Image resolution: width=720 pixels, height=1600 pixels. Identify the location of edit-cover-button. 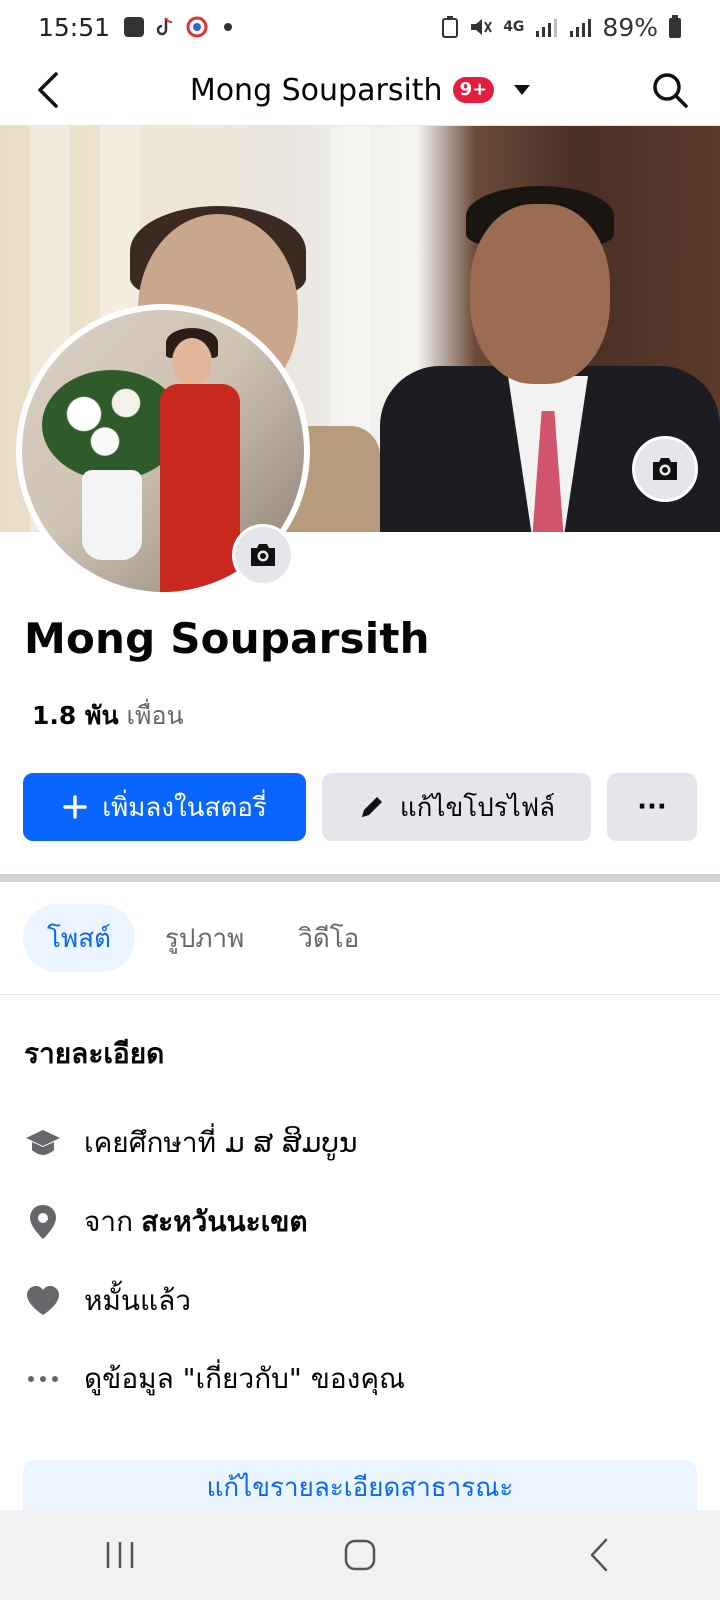
(665, 469).